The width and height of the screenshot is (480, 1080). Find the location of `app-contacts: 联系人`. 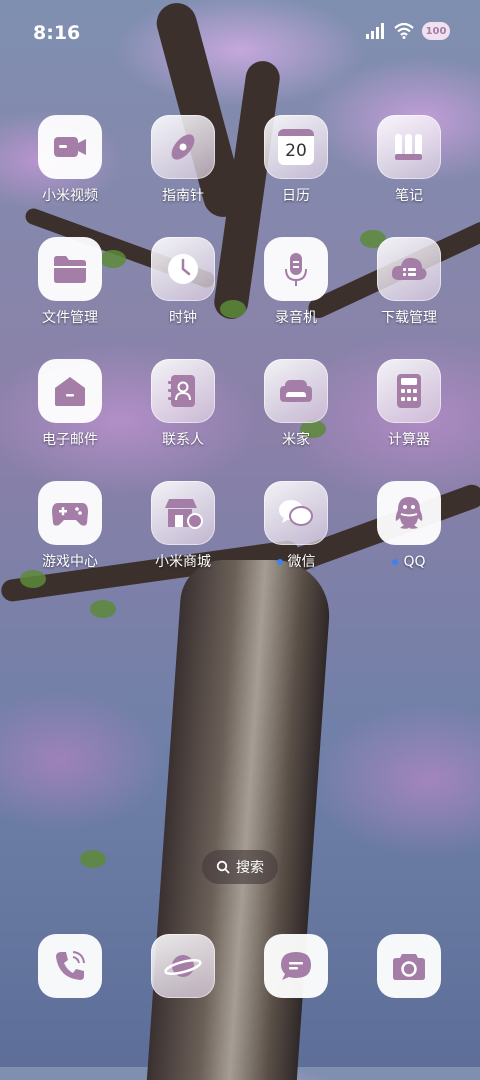

app-contacts: 联系人 is located at coordinates (183, 404).